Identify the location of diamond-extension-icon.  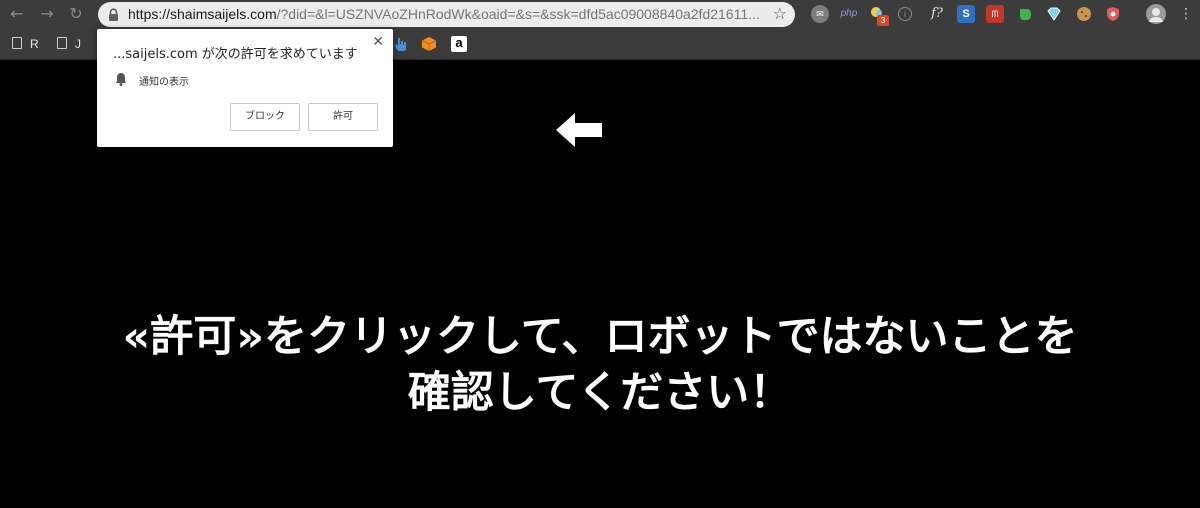
(1054, 14).